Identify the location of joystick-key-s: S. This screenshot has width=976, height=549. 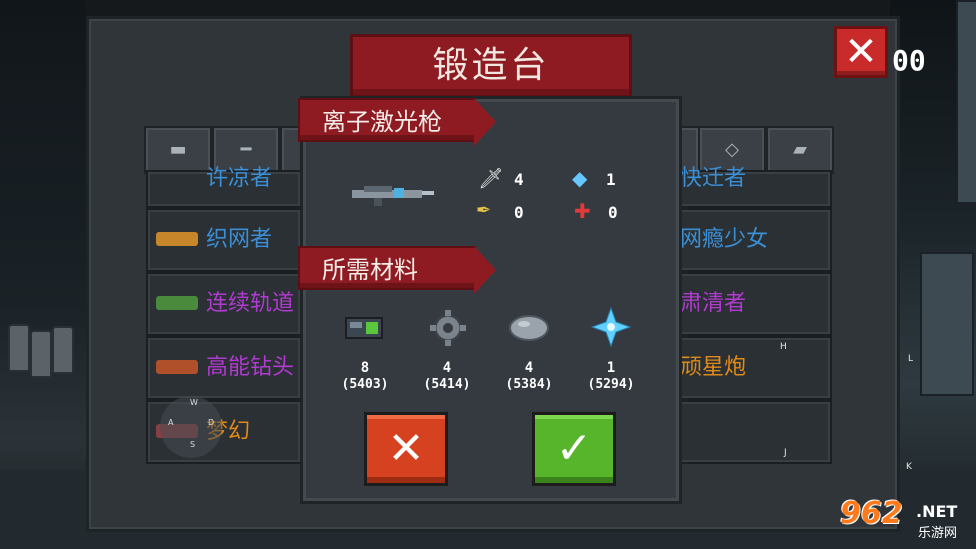
(193, 444).